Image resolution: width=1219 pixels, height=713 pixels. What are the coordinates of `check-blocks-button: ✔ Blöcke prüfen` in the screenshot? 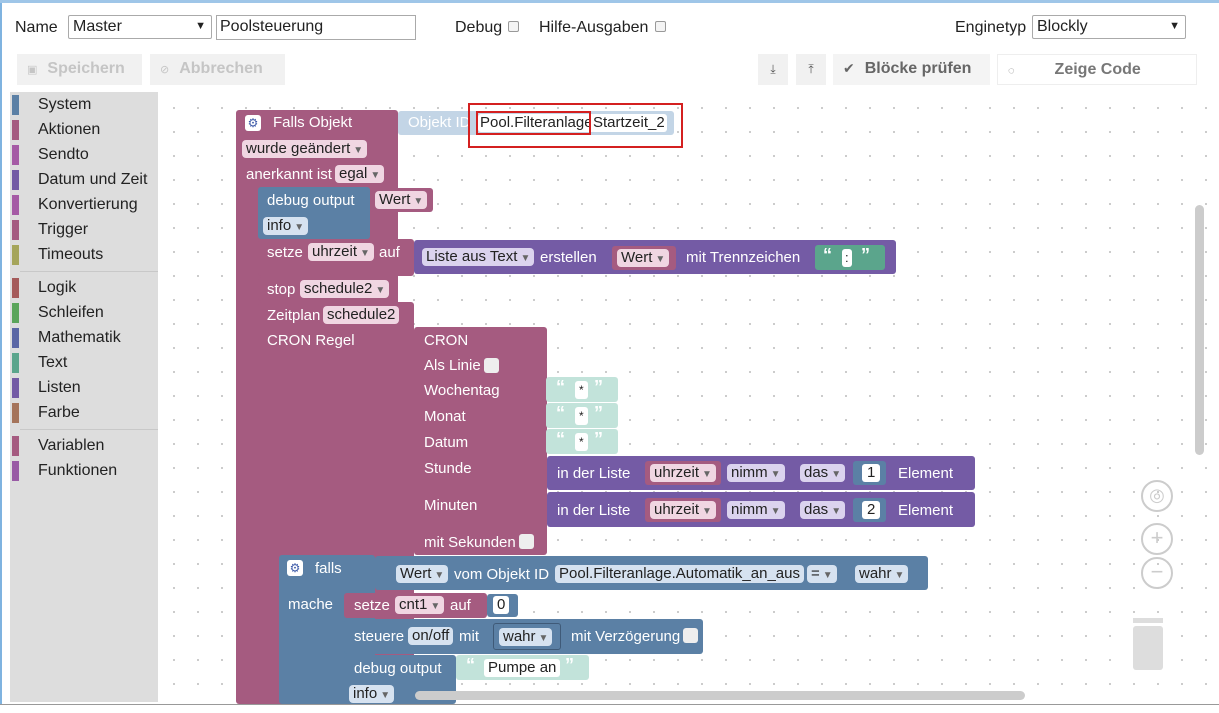 It's located at (911, 69).